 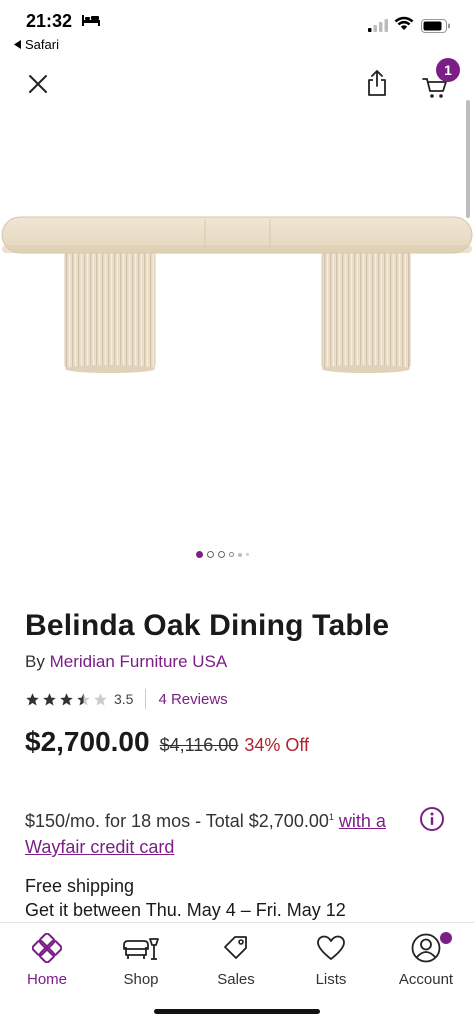 I want to click on nav-home-label: Home, so click(x=46, y=979).